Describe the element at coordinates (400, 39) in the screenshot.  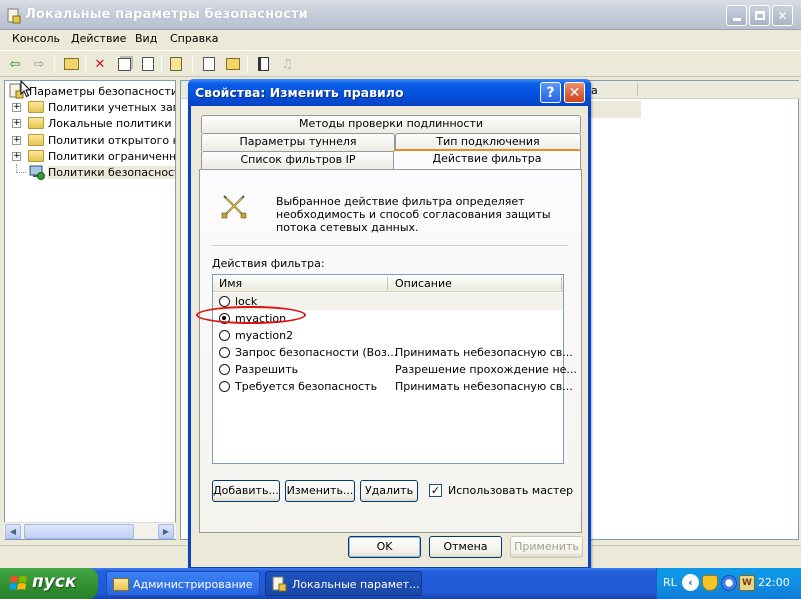
I see `menubar: Консоль Действие Вид Справка` at that location.